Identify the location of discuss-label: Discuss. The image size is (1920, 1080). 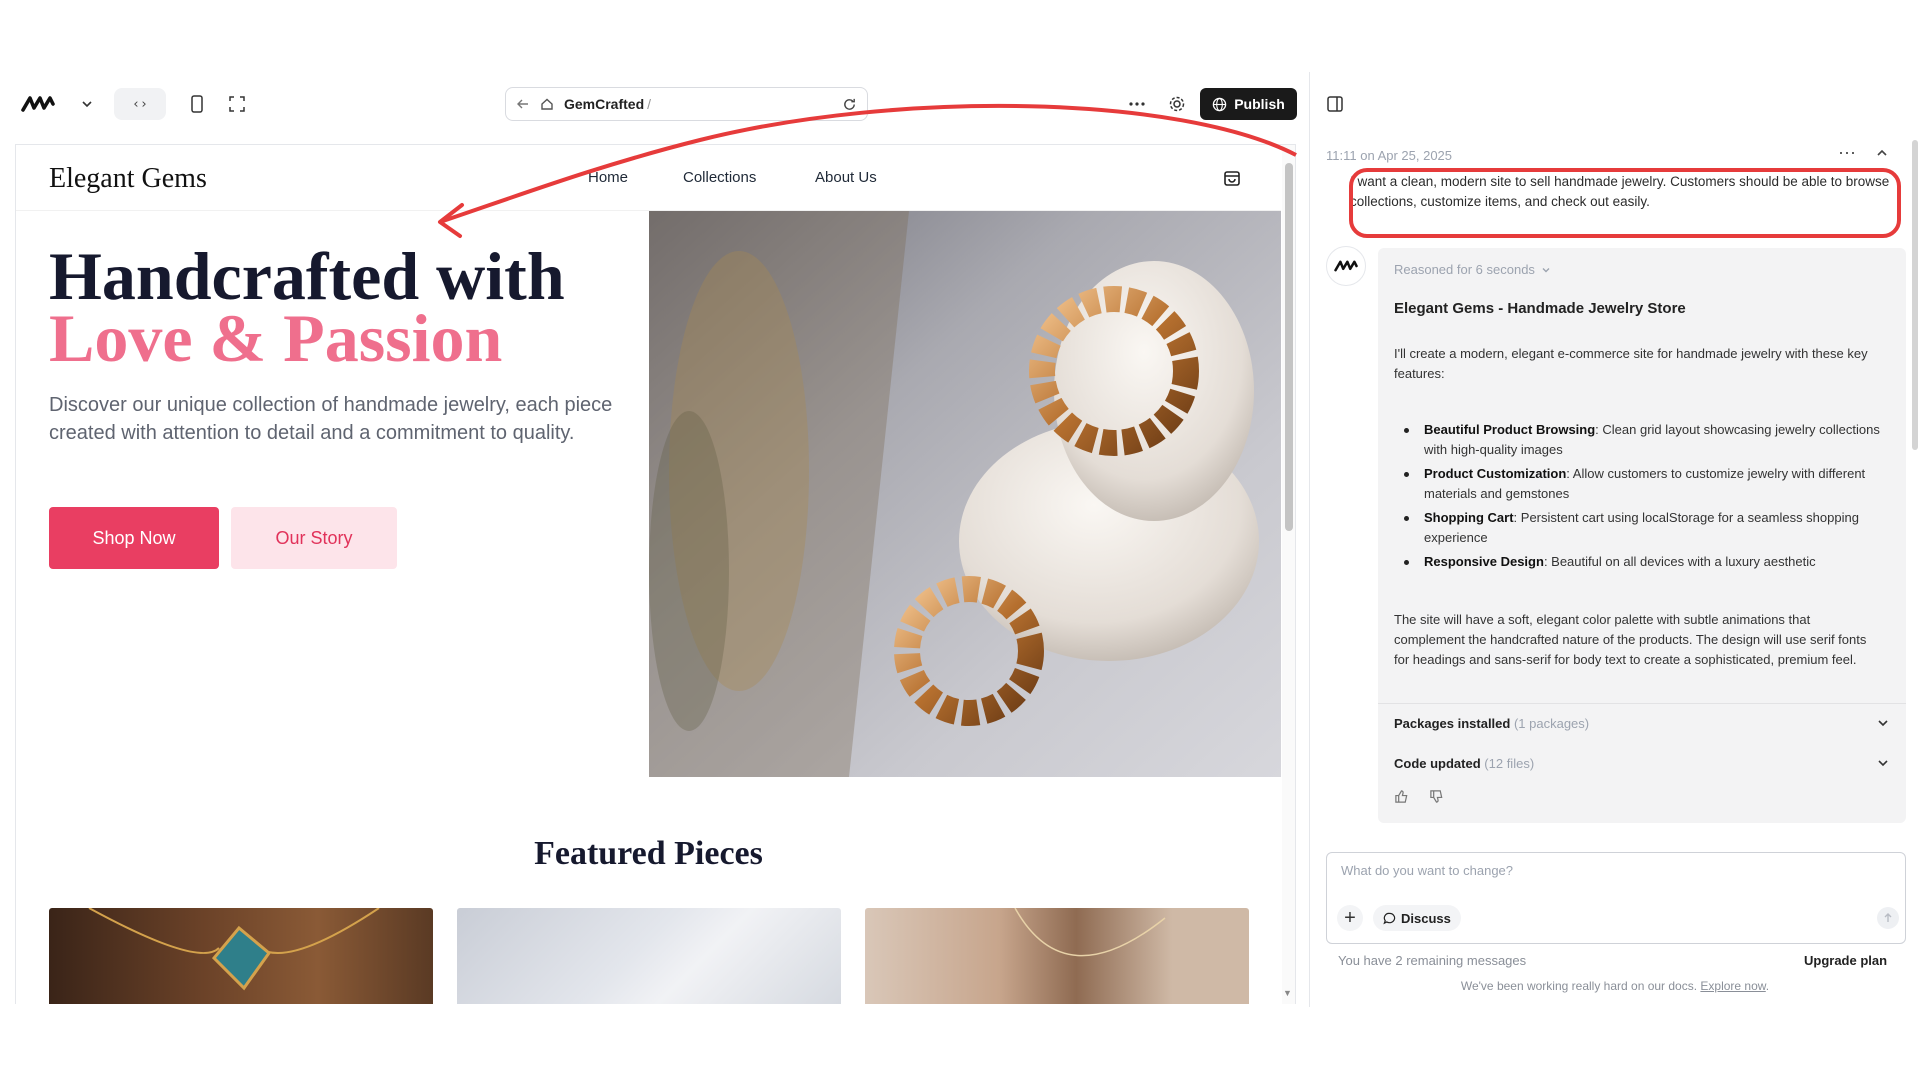
(1426, 918).